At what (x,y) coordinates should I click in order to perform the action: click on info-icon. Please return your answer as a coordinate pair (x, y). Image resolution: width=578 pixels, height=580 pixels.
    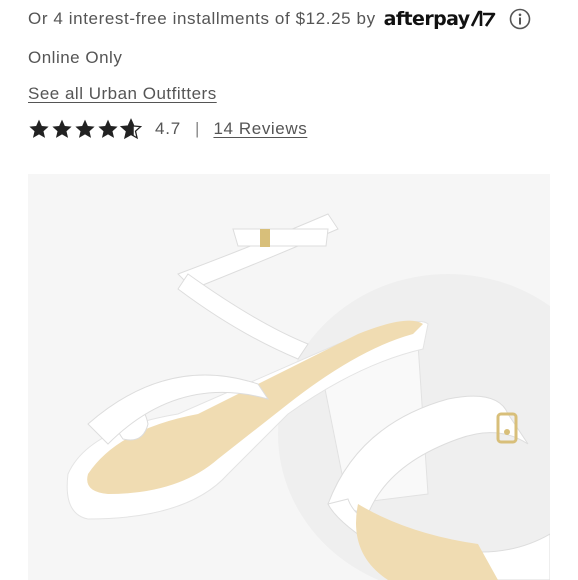
    Looking at the image, I should click on (520, 19).